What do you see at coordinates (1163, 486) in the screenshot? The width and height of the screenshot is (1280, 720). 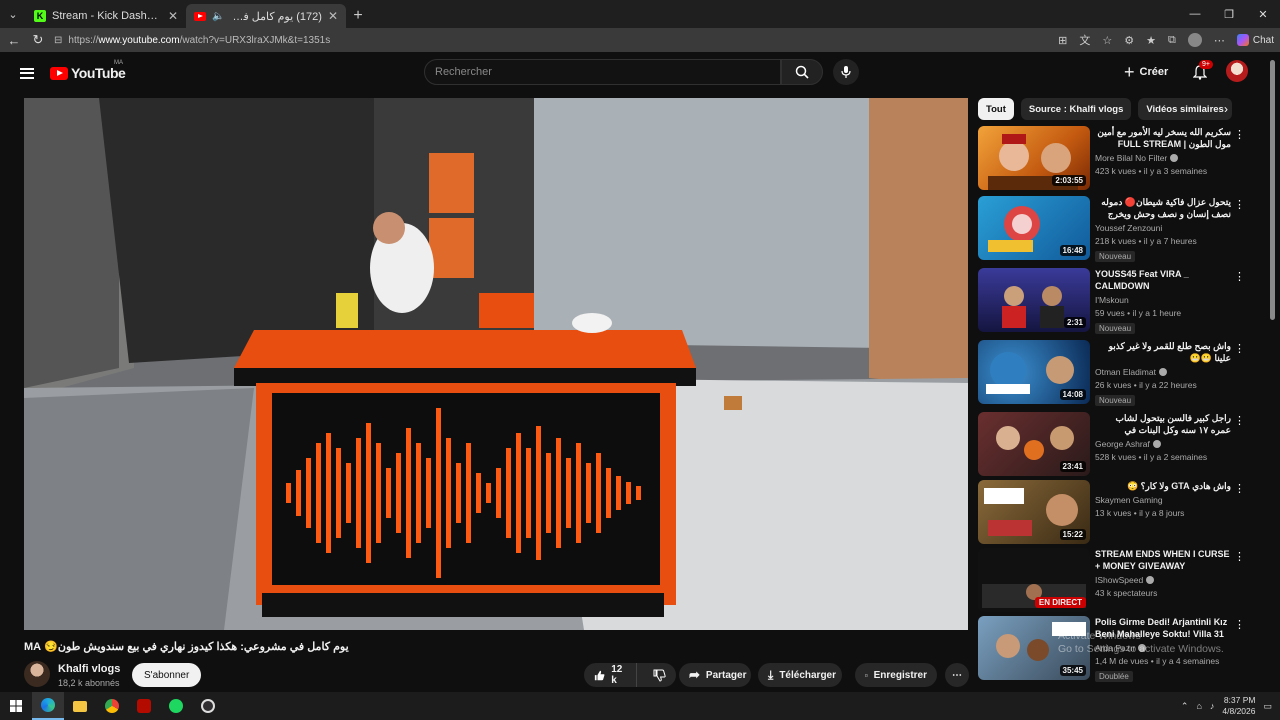 I see `recommendation-title: واش هادي GTA ولا كار؟ 😳` at bounding box center [1163, 486].